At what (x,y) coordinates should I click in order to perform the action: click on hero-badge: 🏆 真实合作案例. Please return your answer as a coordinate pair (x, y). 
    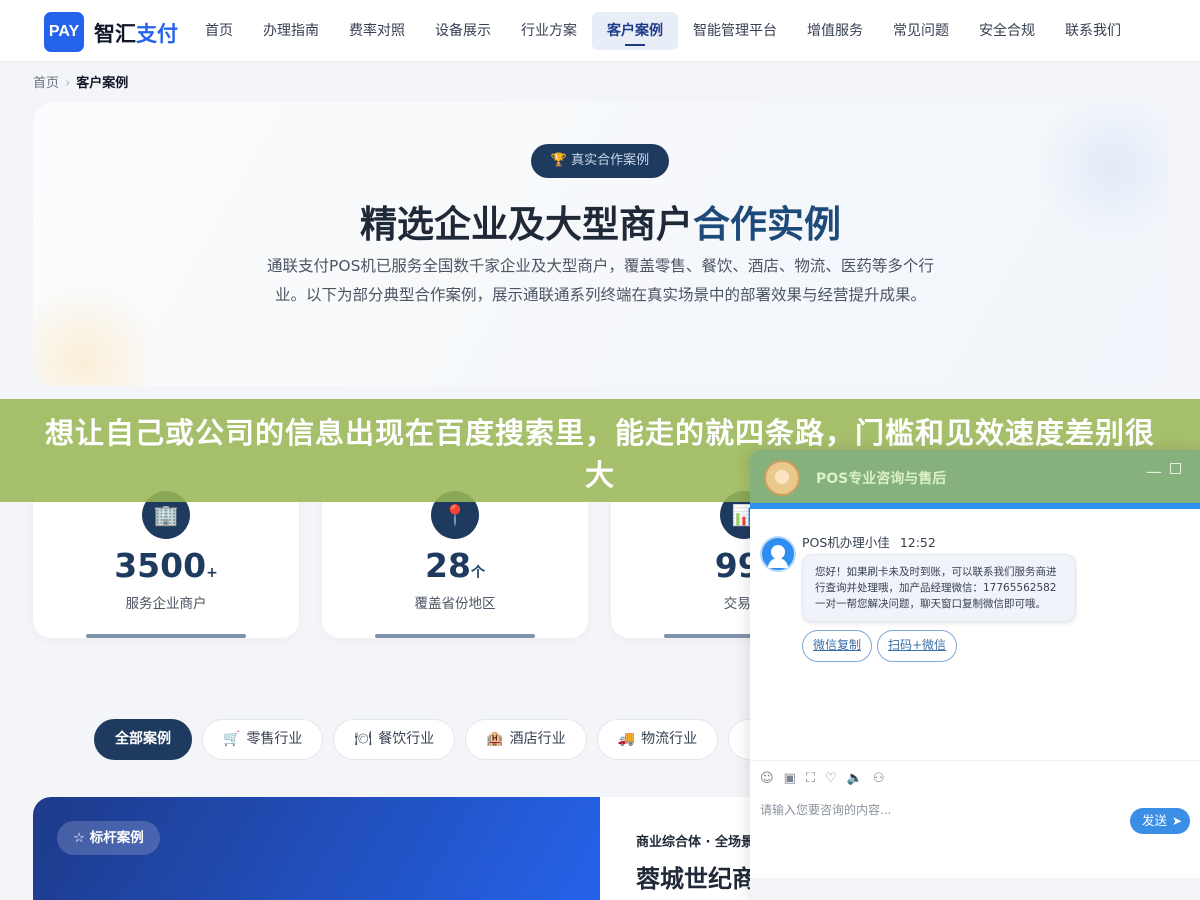
    Looking at the image, I should click on (600, 161).